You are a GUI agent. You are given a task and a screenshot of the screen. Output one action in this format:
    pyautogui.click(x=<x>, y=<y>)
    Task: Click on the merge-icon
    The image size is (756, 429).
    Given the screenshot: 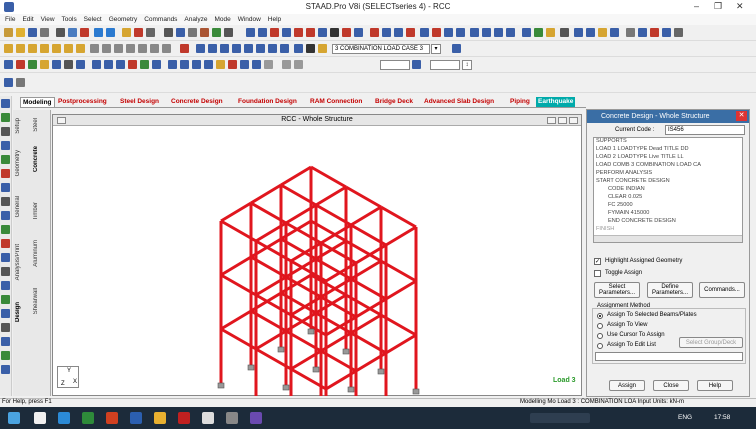 What is the action you would take?
    pyautogui.click(x=448, y=32)
    